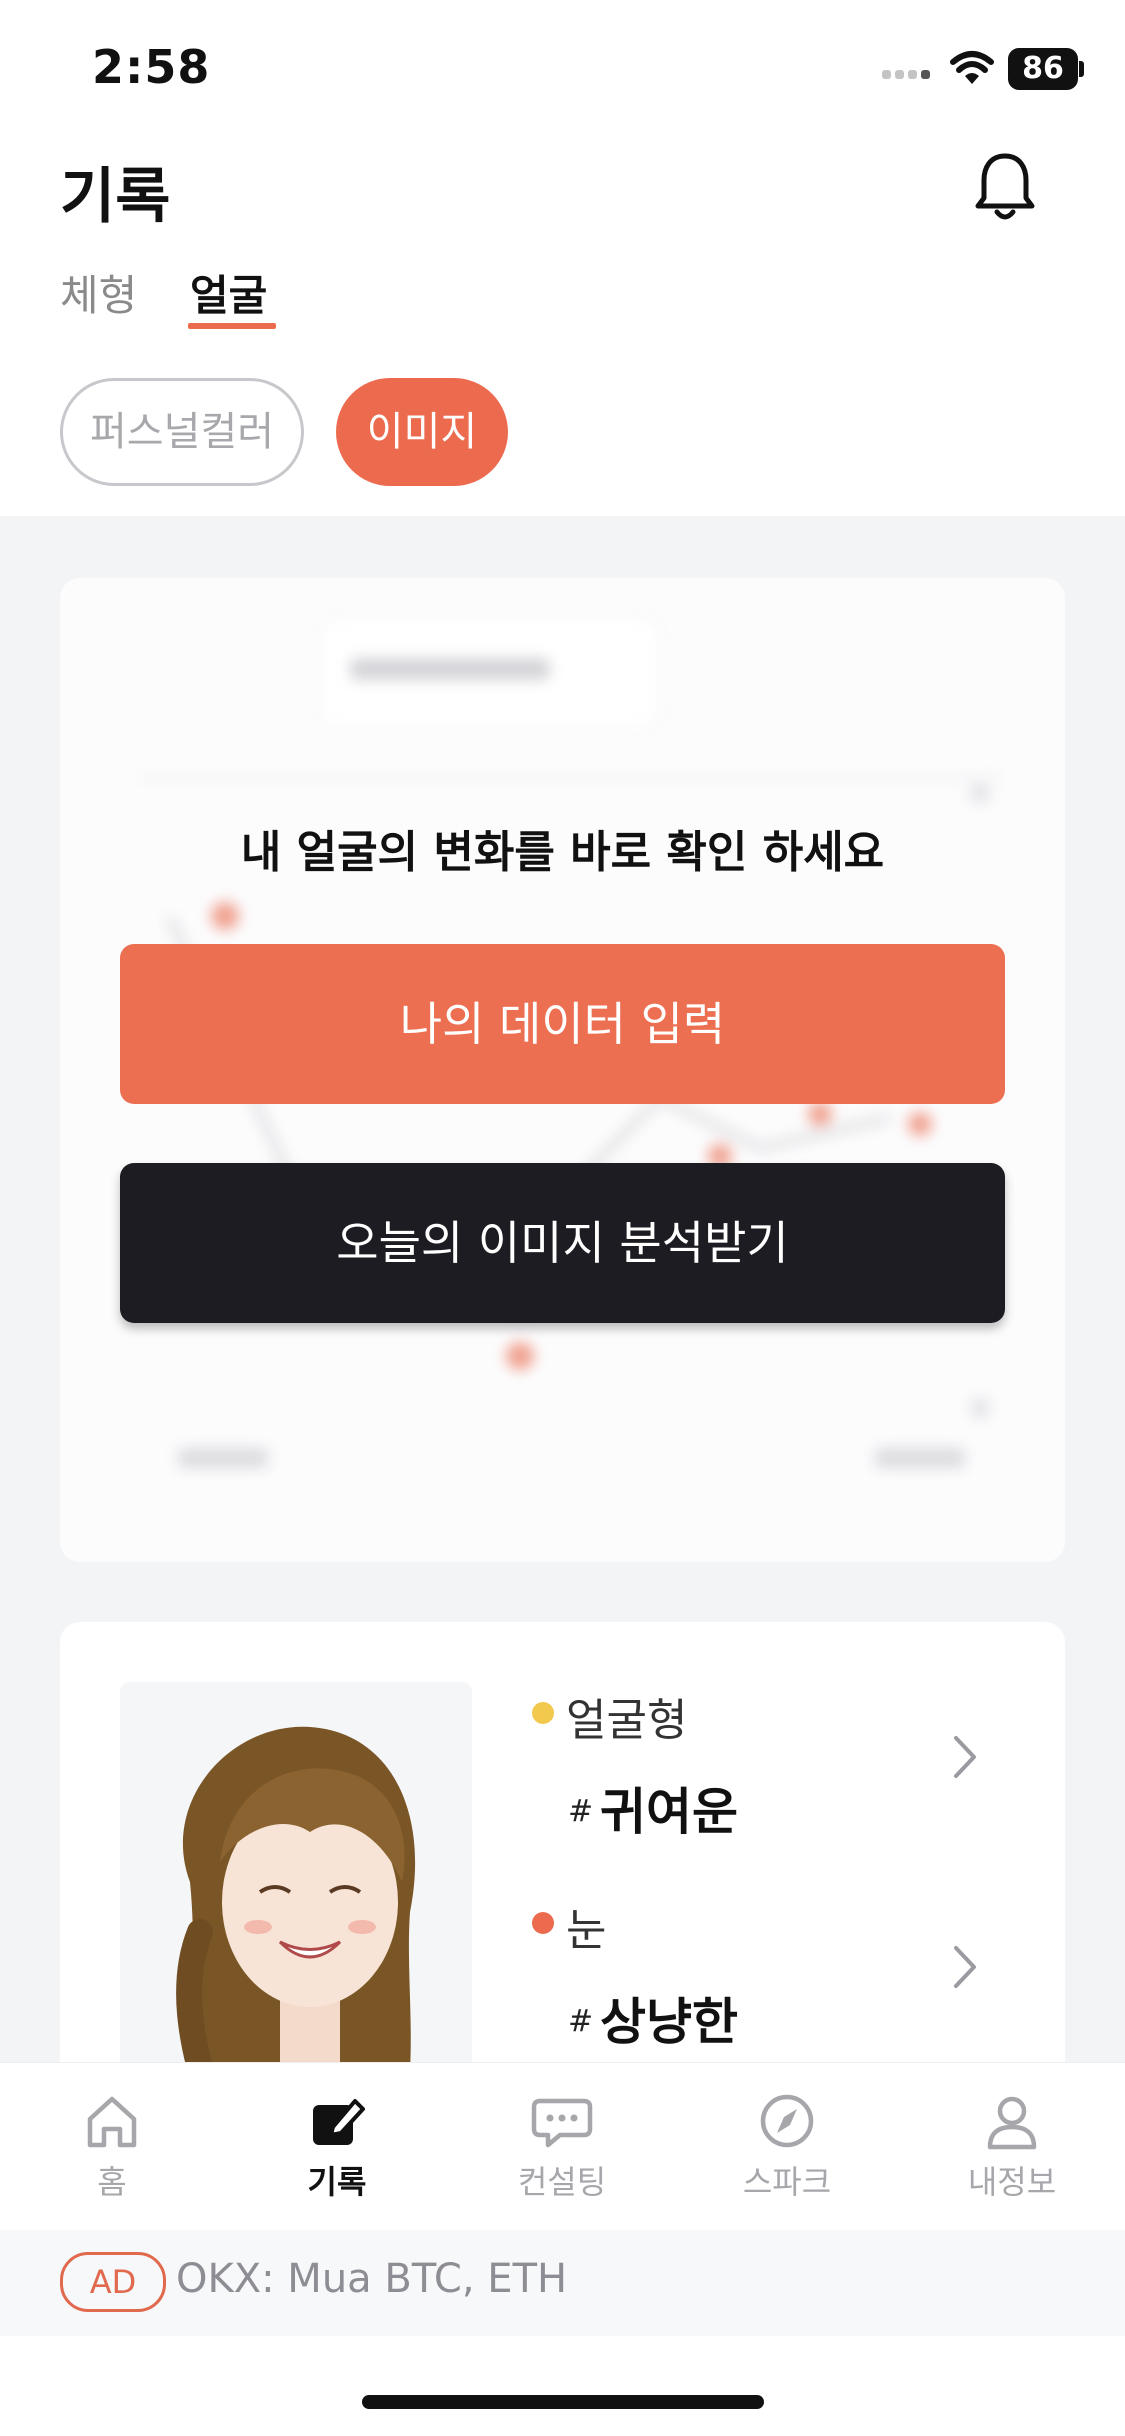 This screenshot has width=1125, height=2436. Describe the element at coordinates (669, 1812) in the screenshot. I see `face-shape-value: 귀여운` at that location.